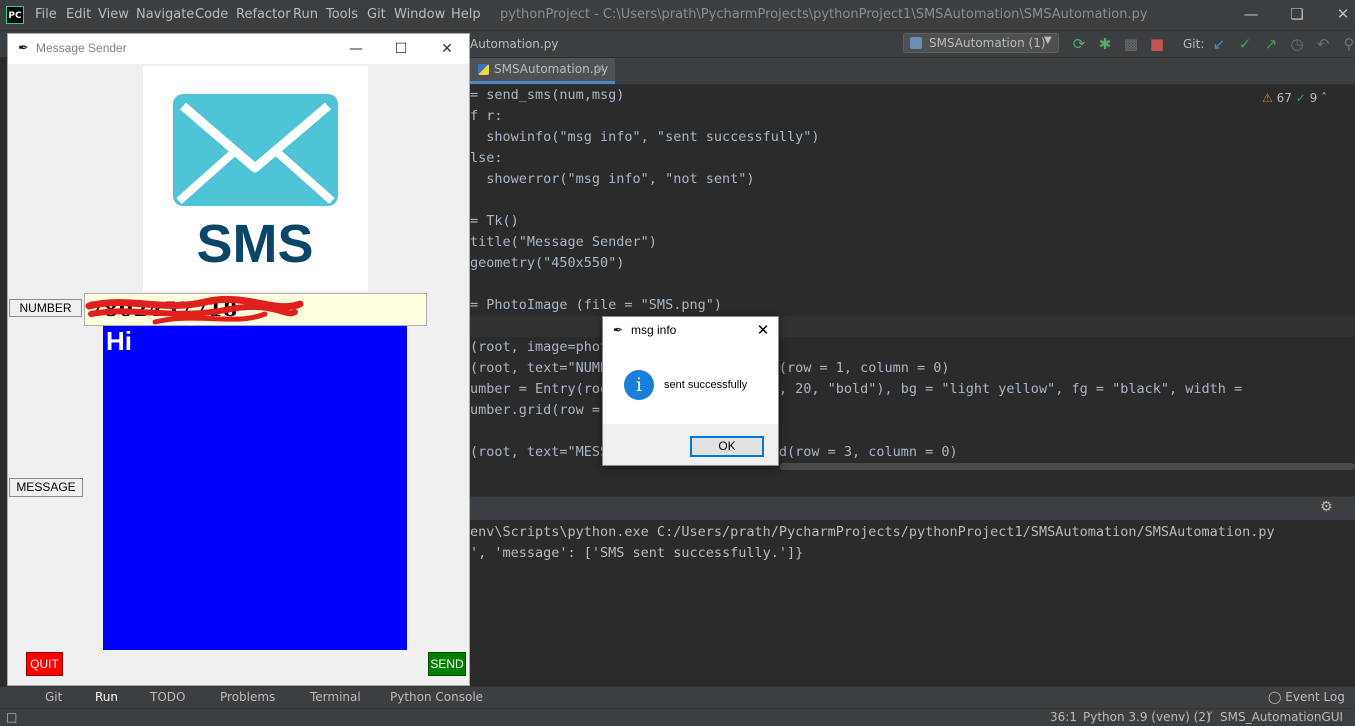 This screenshot has height=726, width=1355. I want to click on tk-window-title: Message Sender, so click(81, 48).